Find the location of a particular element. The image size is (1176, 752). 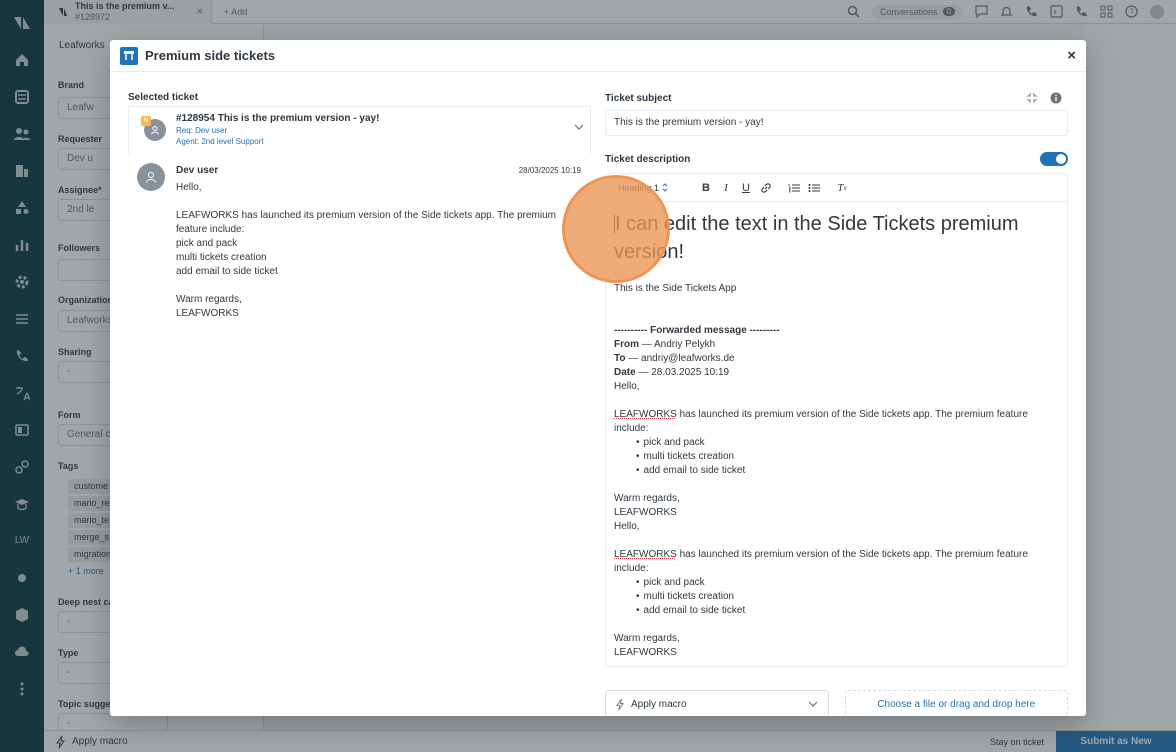

apply-macro-select-label: Apply macro is located at coordinates (659, 704).